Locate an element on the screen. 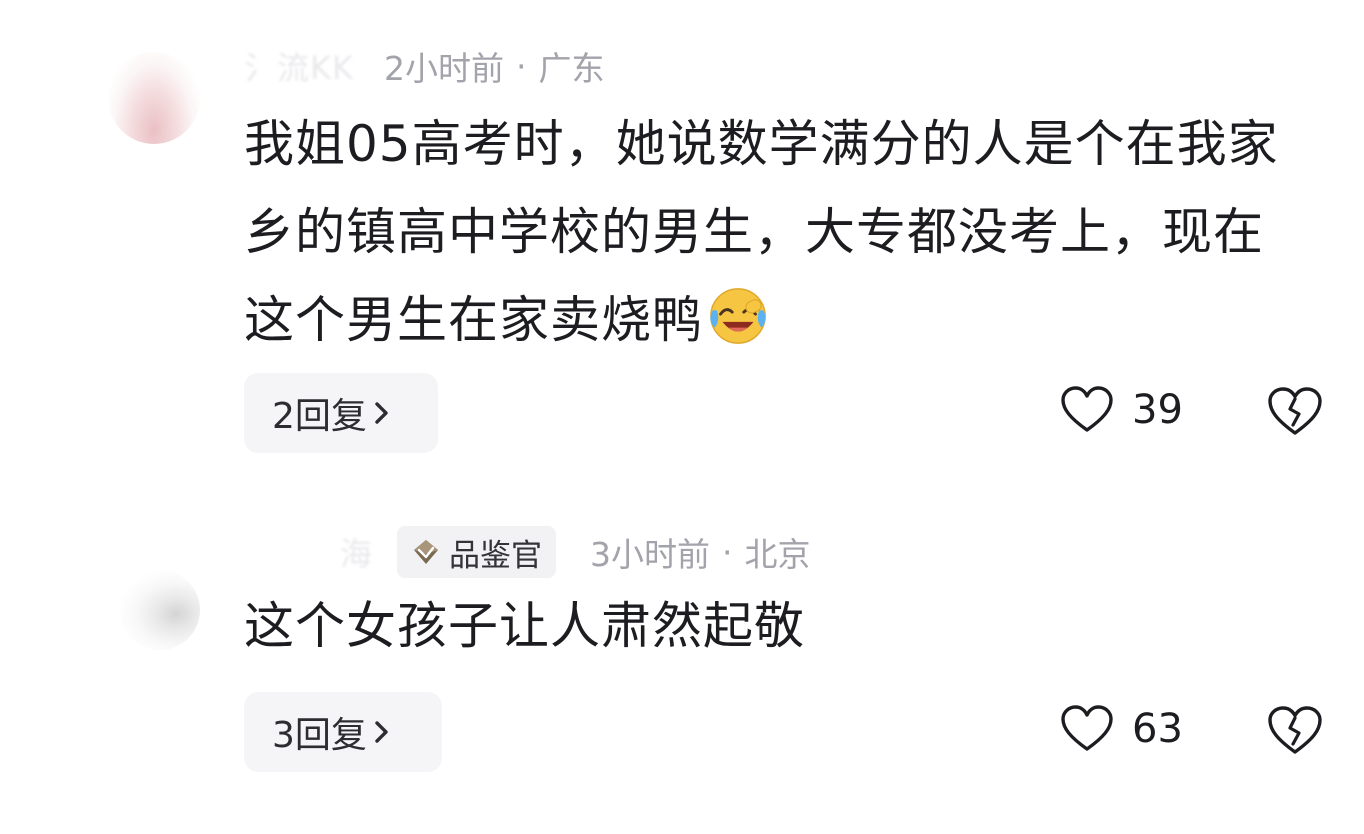 Image resolution: width=1364 pixels, height=834 pixels. like-count: 39 is located at coordinates (1157, 410).